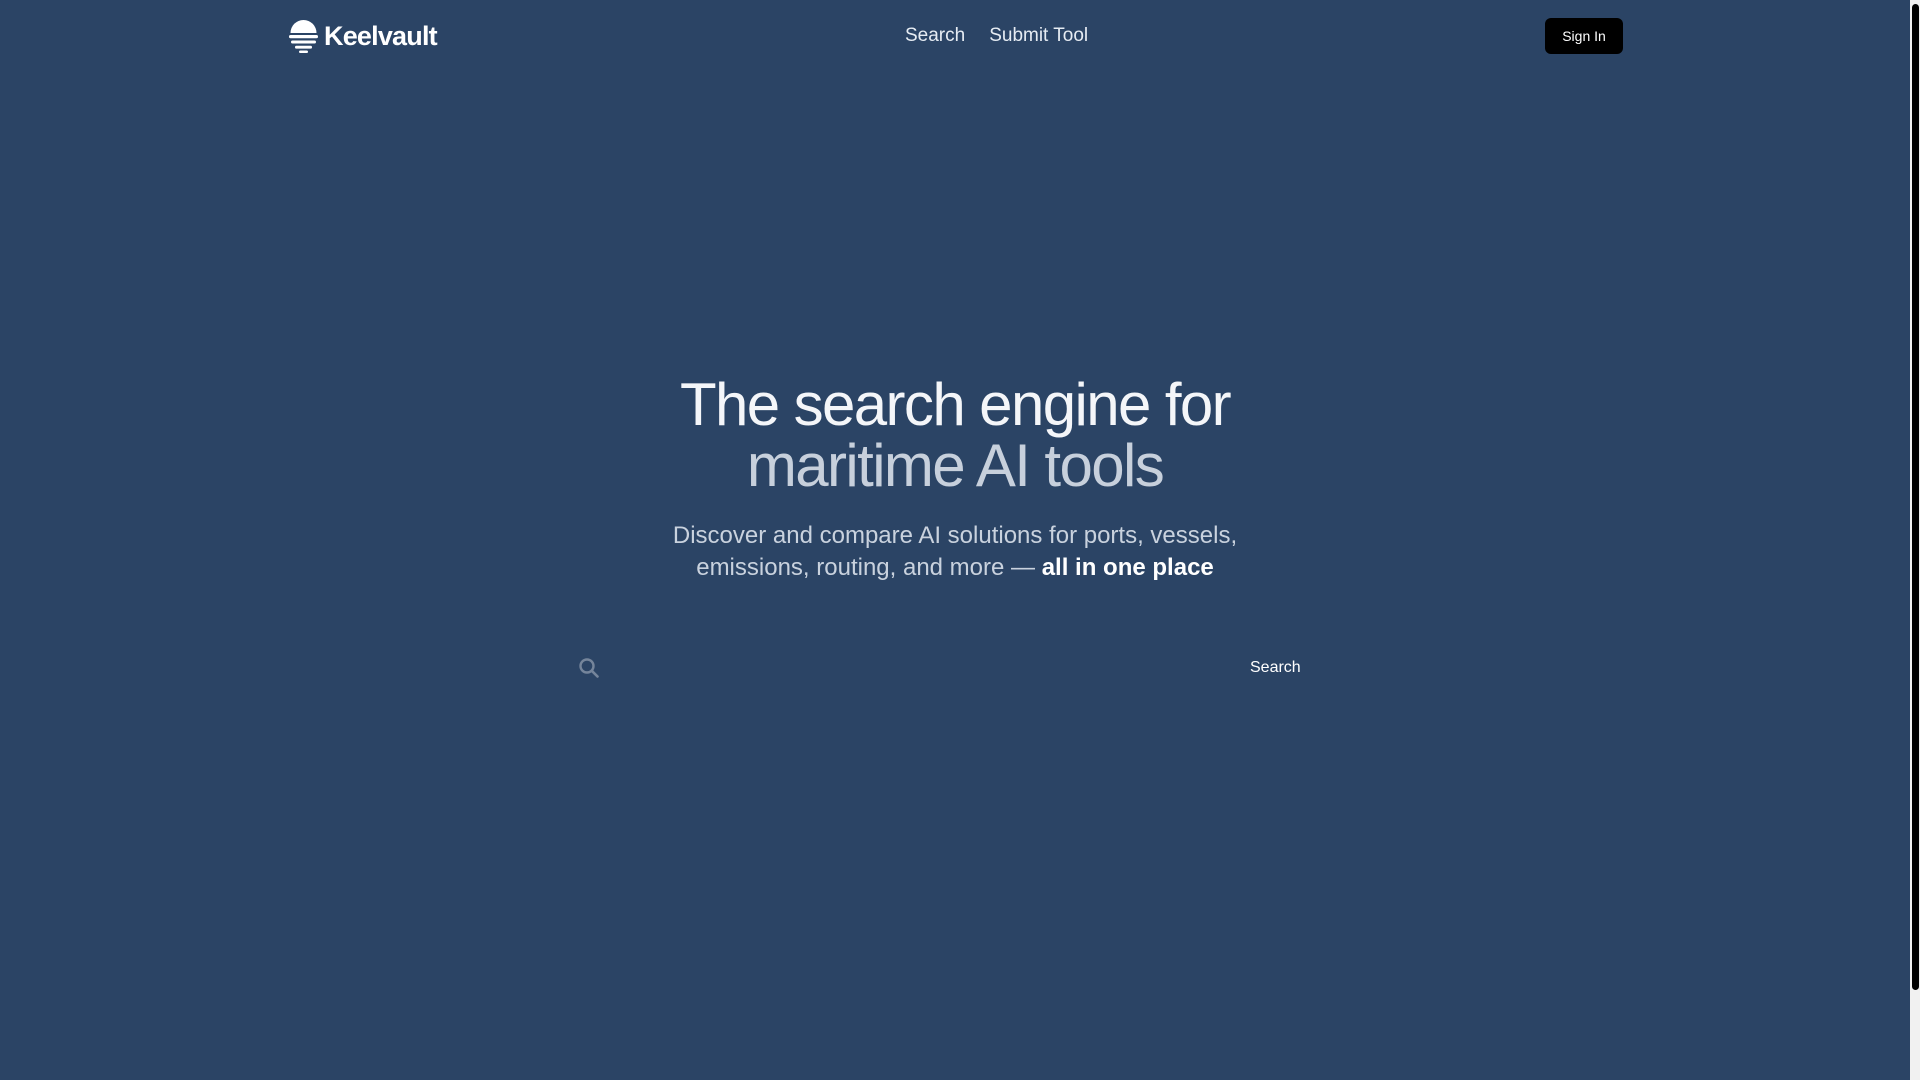 Image resolution: width=1920 pixels, height=1080 pixels. I want to click on search-submit-button: Search, so click(1275, 668).